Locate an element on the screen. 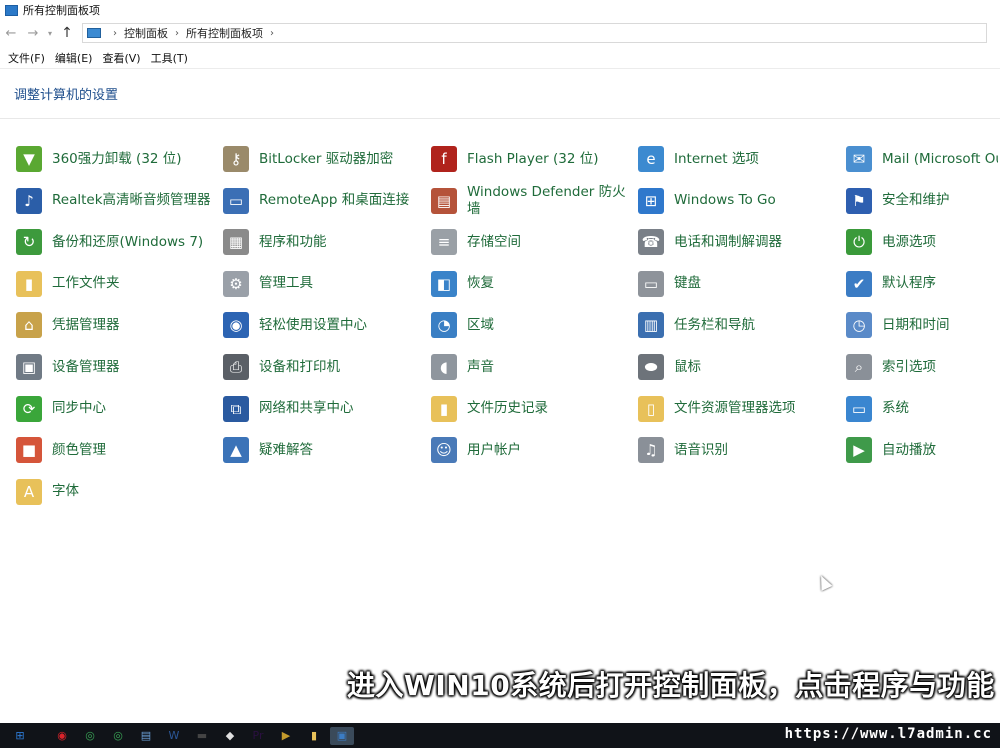  control-panel-item: ♪ Realtek高清晰音频管理器 is located at coordinates (116, 201).